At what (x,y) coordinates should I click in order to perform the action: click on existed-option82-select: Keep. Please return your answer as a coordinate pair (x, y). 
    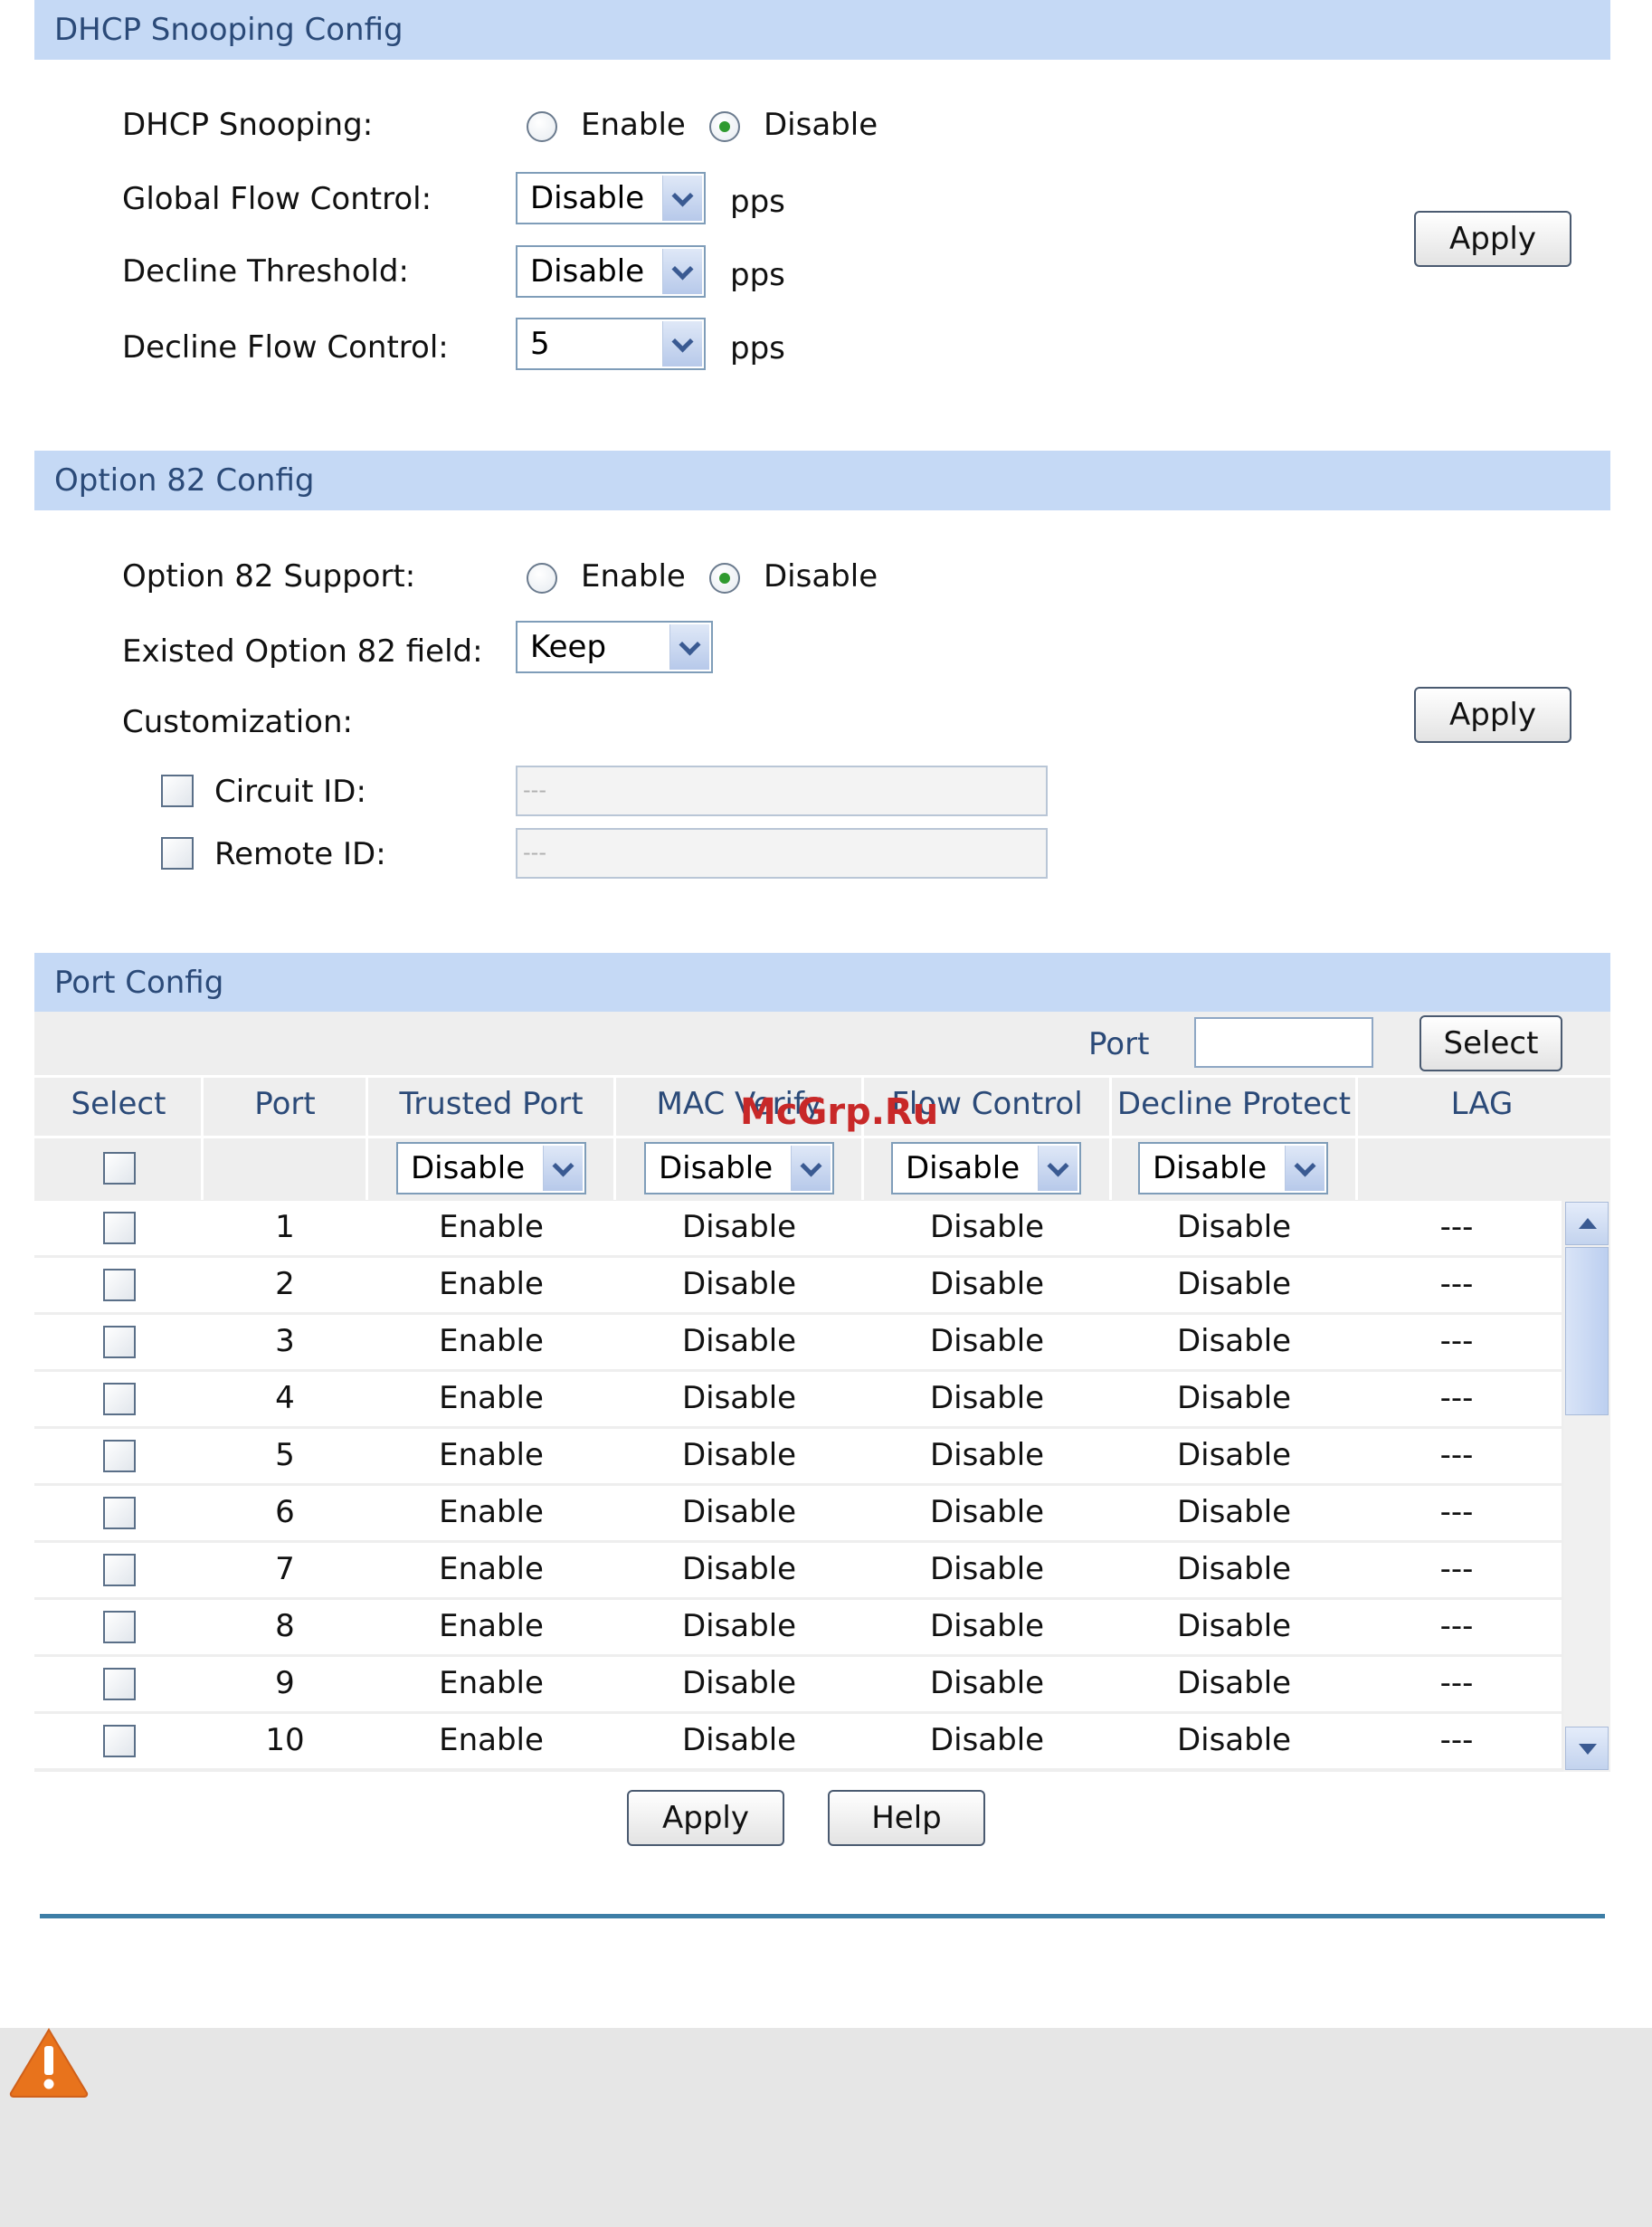
    Looking at the image, I should click on (614, 647).